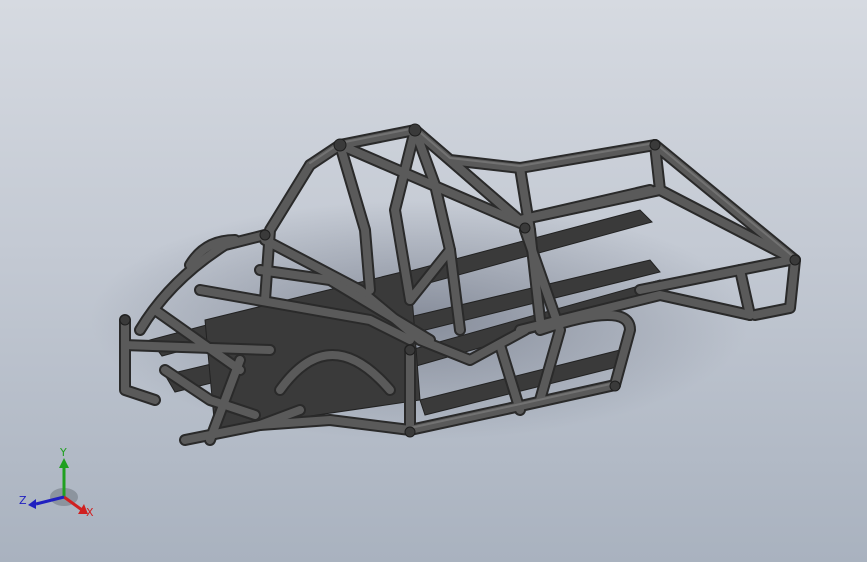  Describe the element at coordinates (90, 512) in the screenshot. I see `triad-x-label: X` at that location.